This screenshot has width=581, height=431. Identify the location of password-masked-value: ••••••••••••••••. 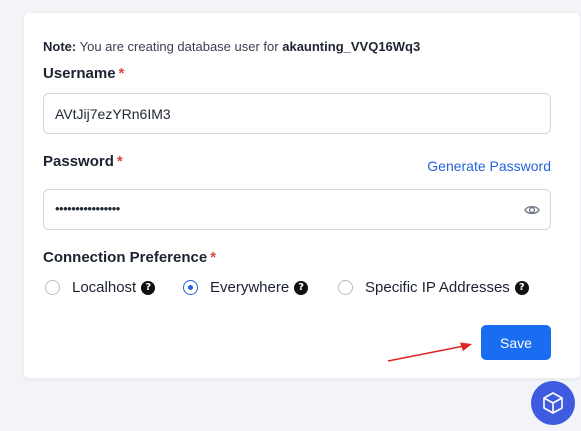
(87, 208).